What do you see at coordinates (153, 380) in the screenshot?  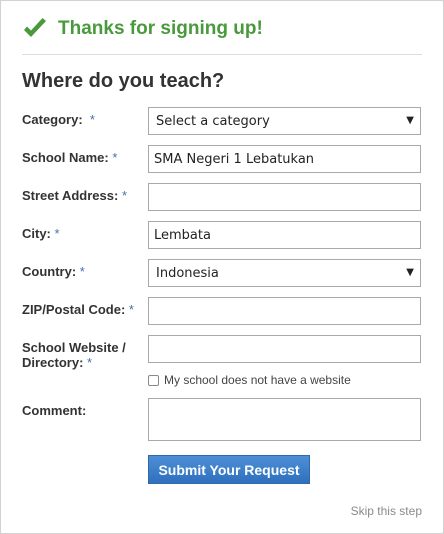 I see `no-website-checkbox` at bounding box center [153, 380].